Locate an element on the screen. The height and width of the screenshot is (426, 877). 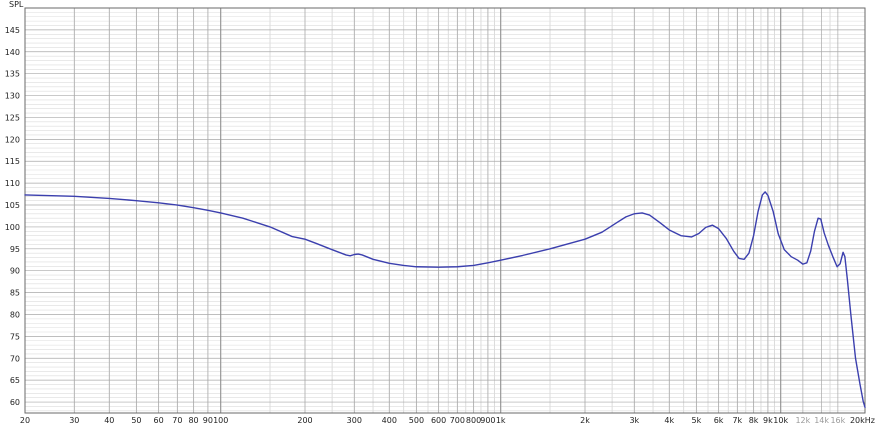
x-tick-label: 300 is located at coordinates (354, 420).